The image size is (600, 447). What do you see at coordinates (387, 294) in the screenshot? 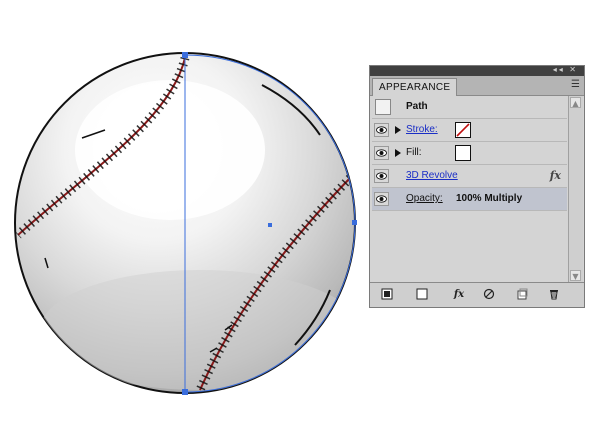
I see `new-art-basic-icon` at bounding box center [387, 294].